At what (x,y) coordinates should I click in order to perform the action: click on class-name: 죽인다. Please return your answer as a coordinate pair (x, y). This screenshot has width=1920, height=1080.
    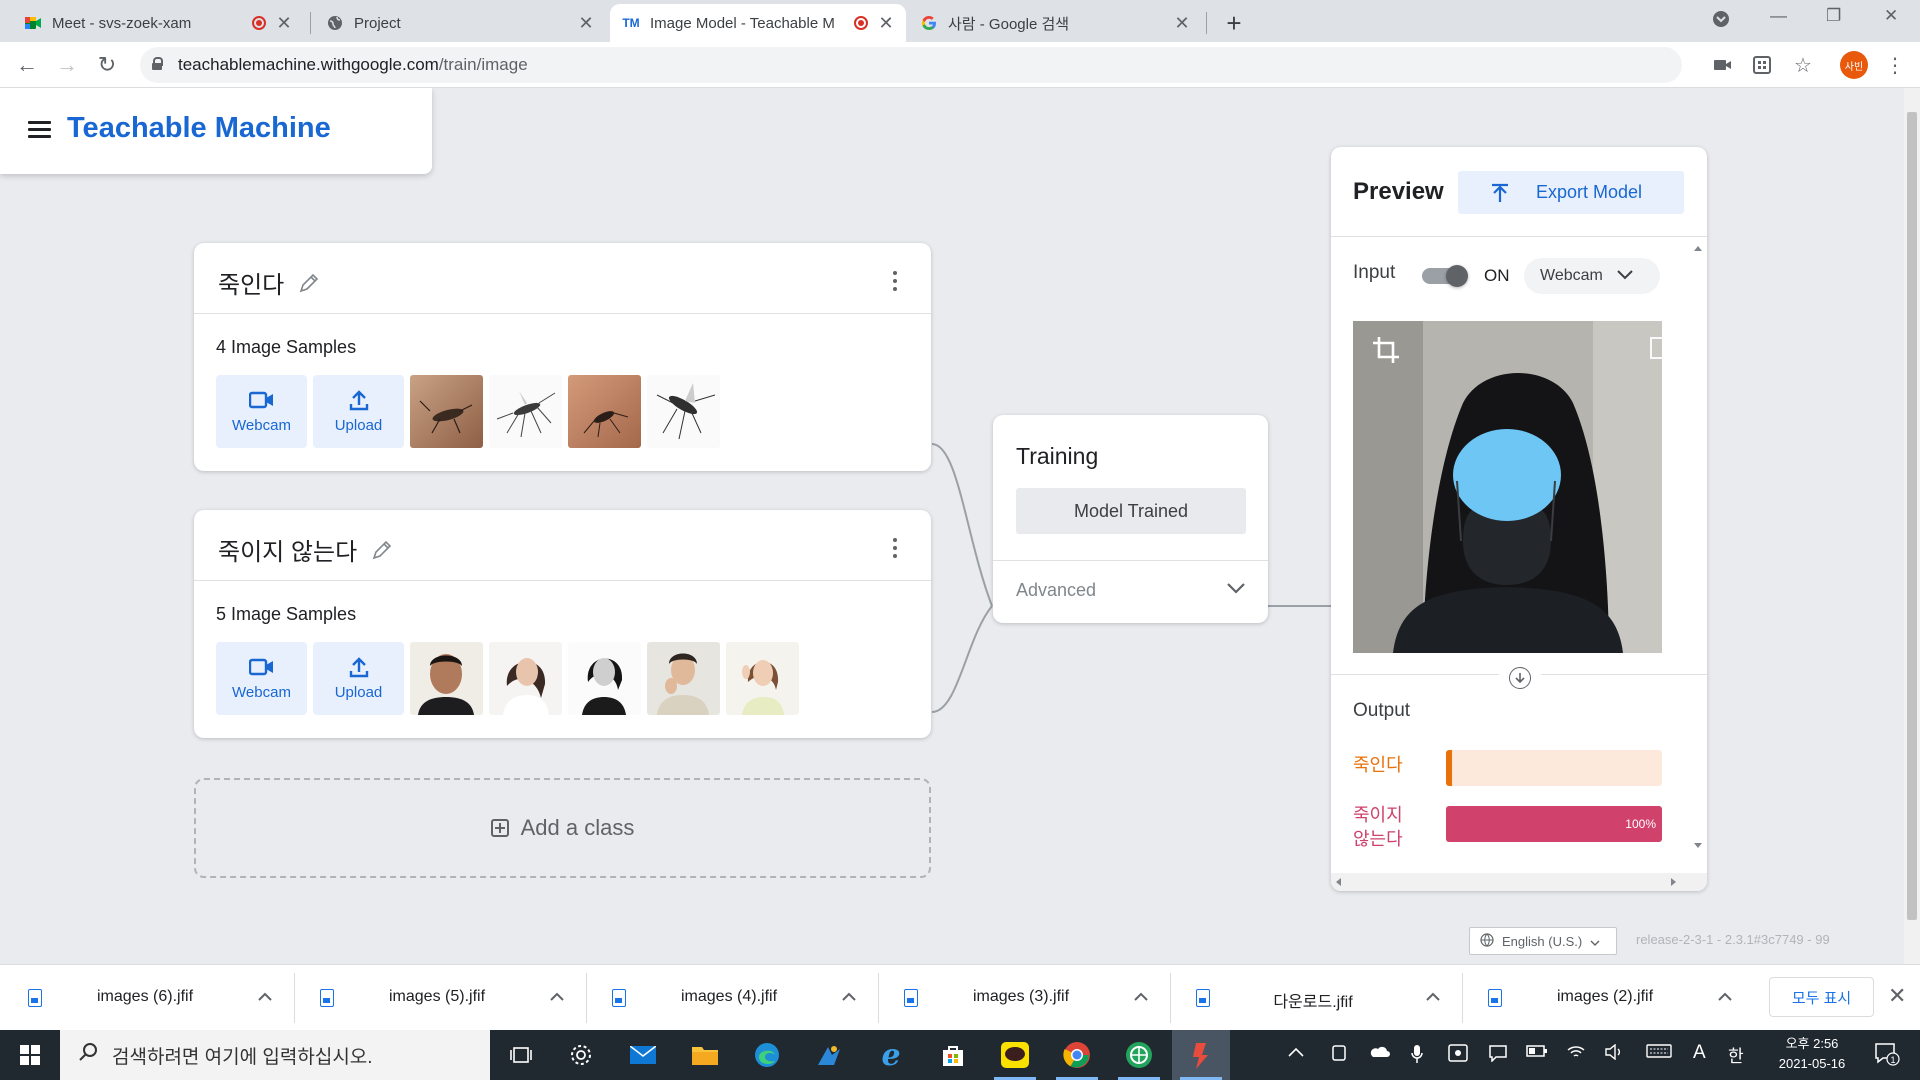
    Looking at the image, I should click on (269, 283).